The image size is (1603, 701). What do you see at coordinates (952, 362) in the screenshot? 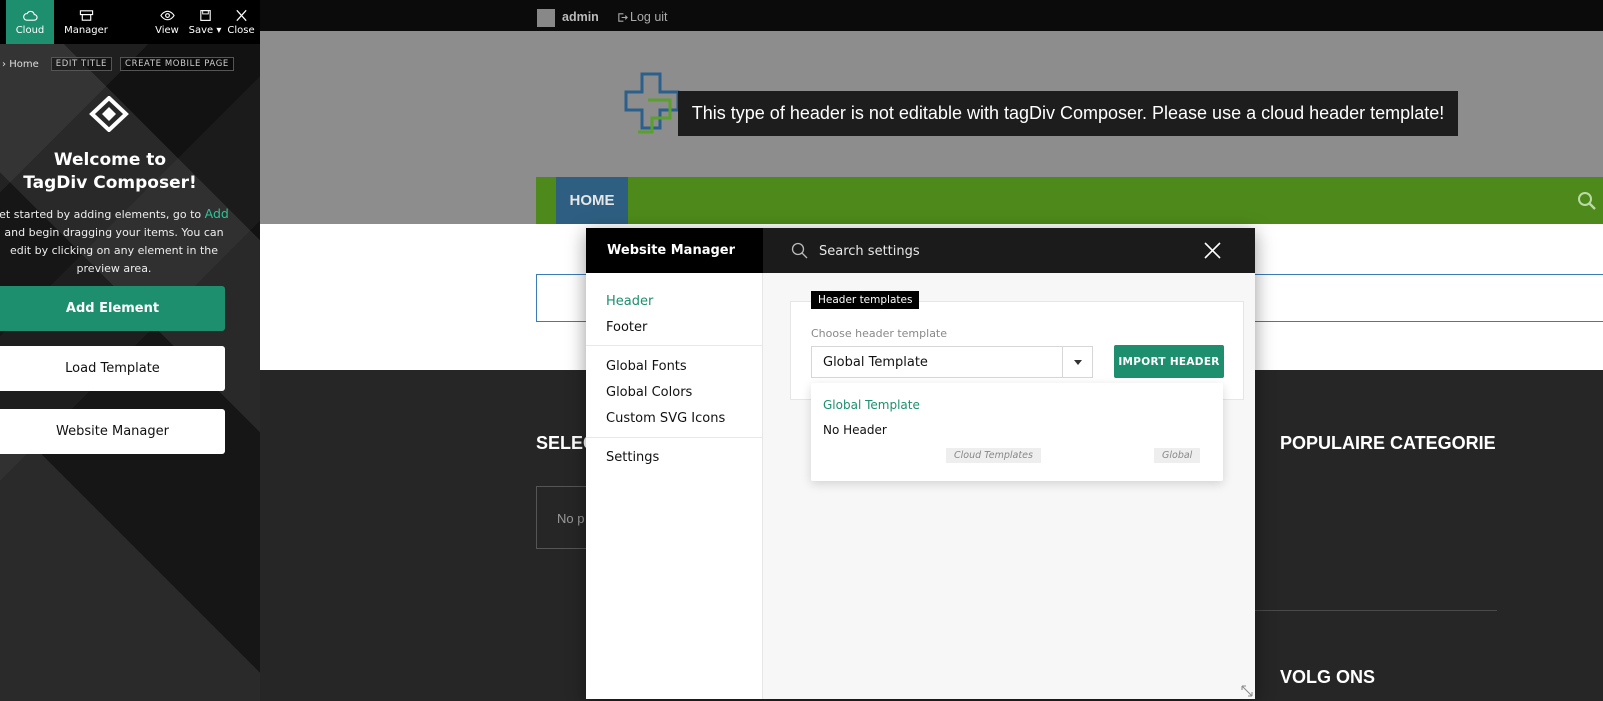
I see `header-template-select: Global Template` at bounding box center [952, 362].